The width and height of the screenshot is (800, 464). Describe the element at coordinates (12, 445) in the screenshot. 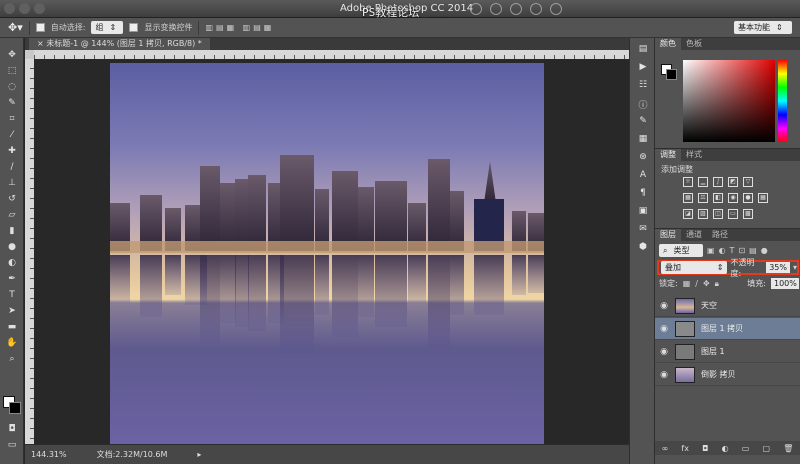

I see `screen-mode-icon: ▭` at that location.